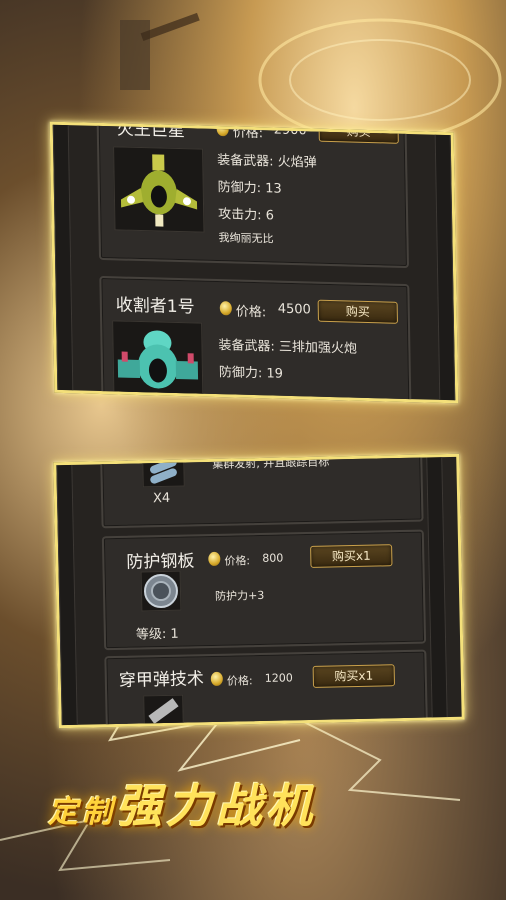 The height and width of the screenshot is (900, 506). I want to click on promo-banner: 定制强力战机, so click(182, 803).